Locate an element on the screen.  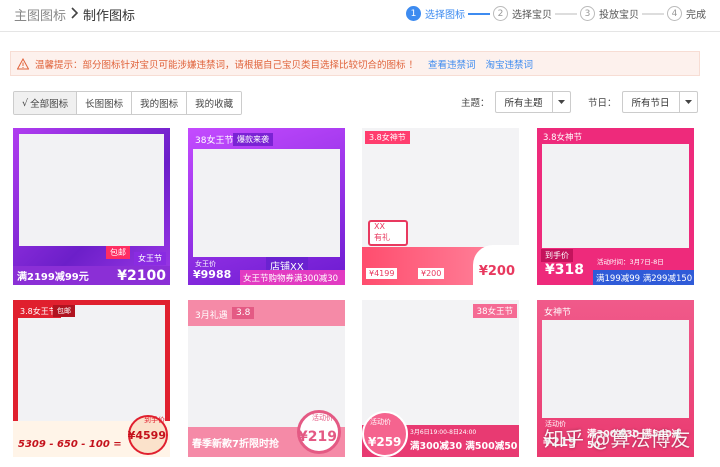
final-price-tag: 到手价 is located at coordinates (557, 255).